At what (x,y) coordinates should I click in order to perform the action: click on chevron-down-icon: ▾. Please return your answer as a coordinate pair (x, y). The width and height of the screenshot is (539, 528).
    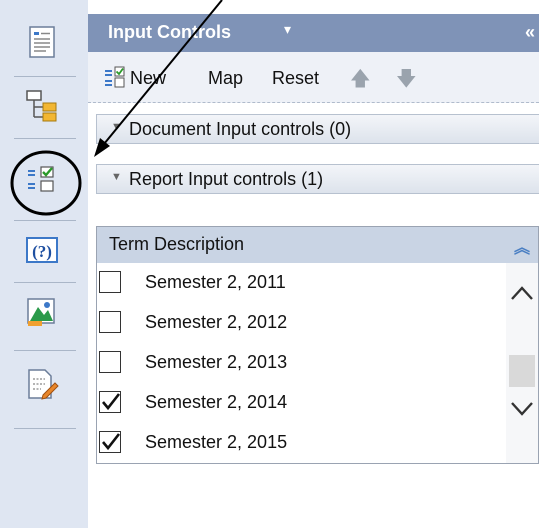
    Looking at the image, I should click on (287, 29).